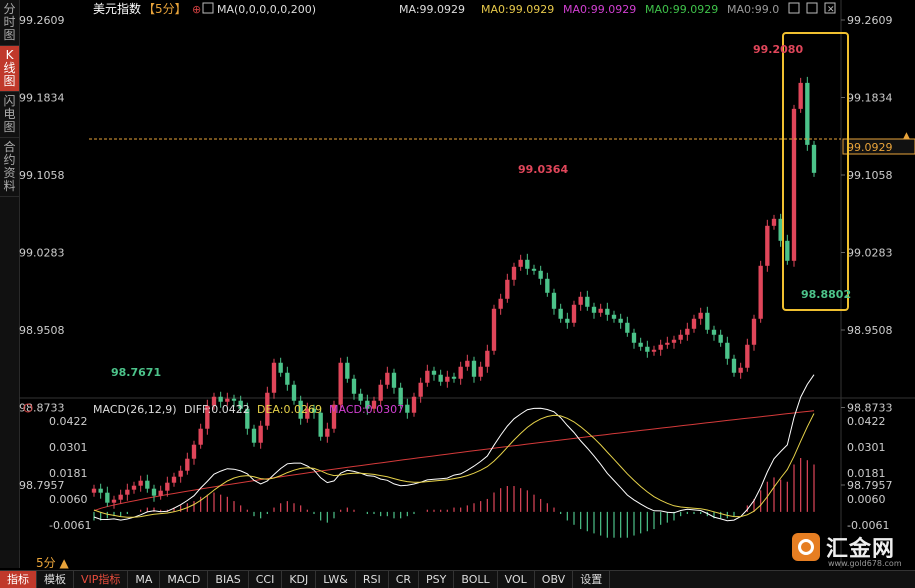  I want to click on macd-label: MACD(26,12,9), so click(135, 409).